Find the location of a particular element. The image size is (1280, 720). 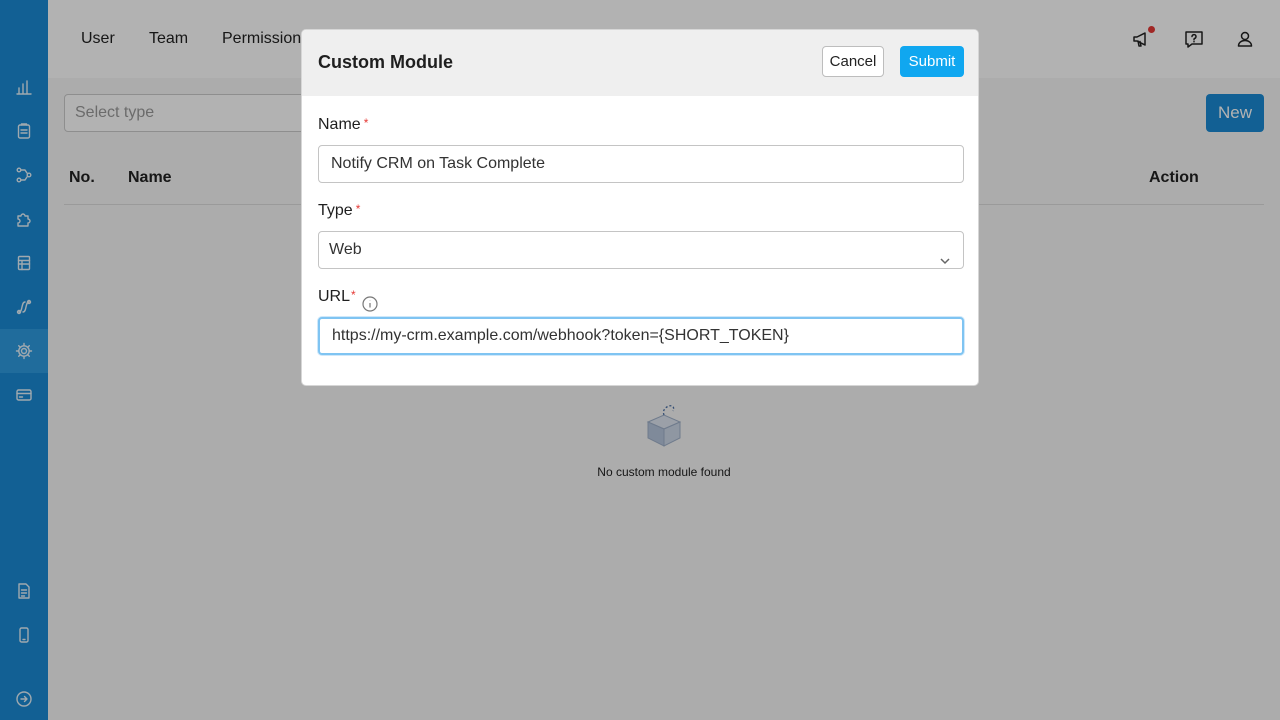

url-label: URL* is located at coordinates (337, 297).